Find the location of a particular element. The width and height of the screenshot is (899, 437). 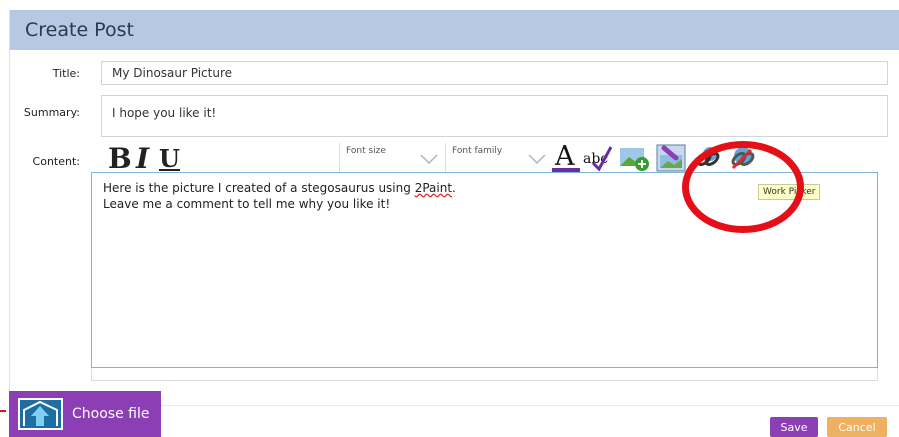

summary-label: Summary: is located at coordinates (51, 112).